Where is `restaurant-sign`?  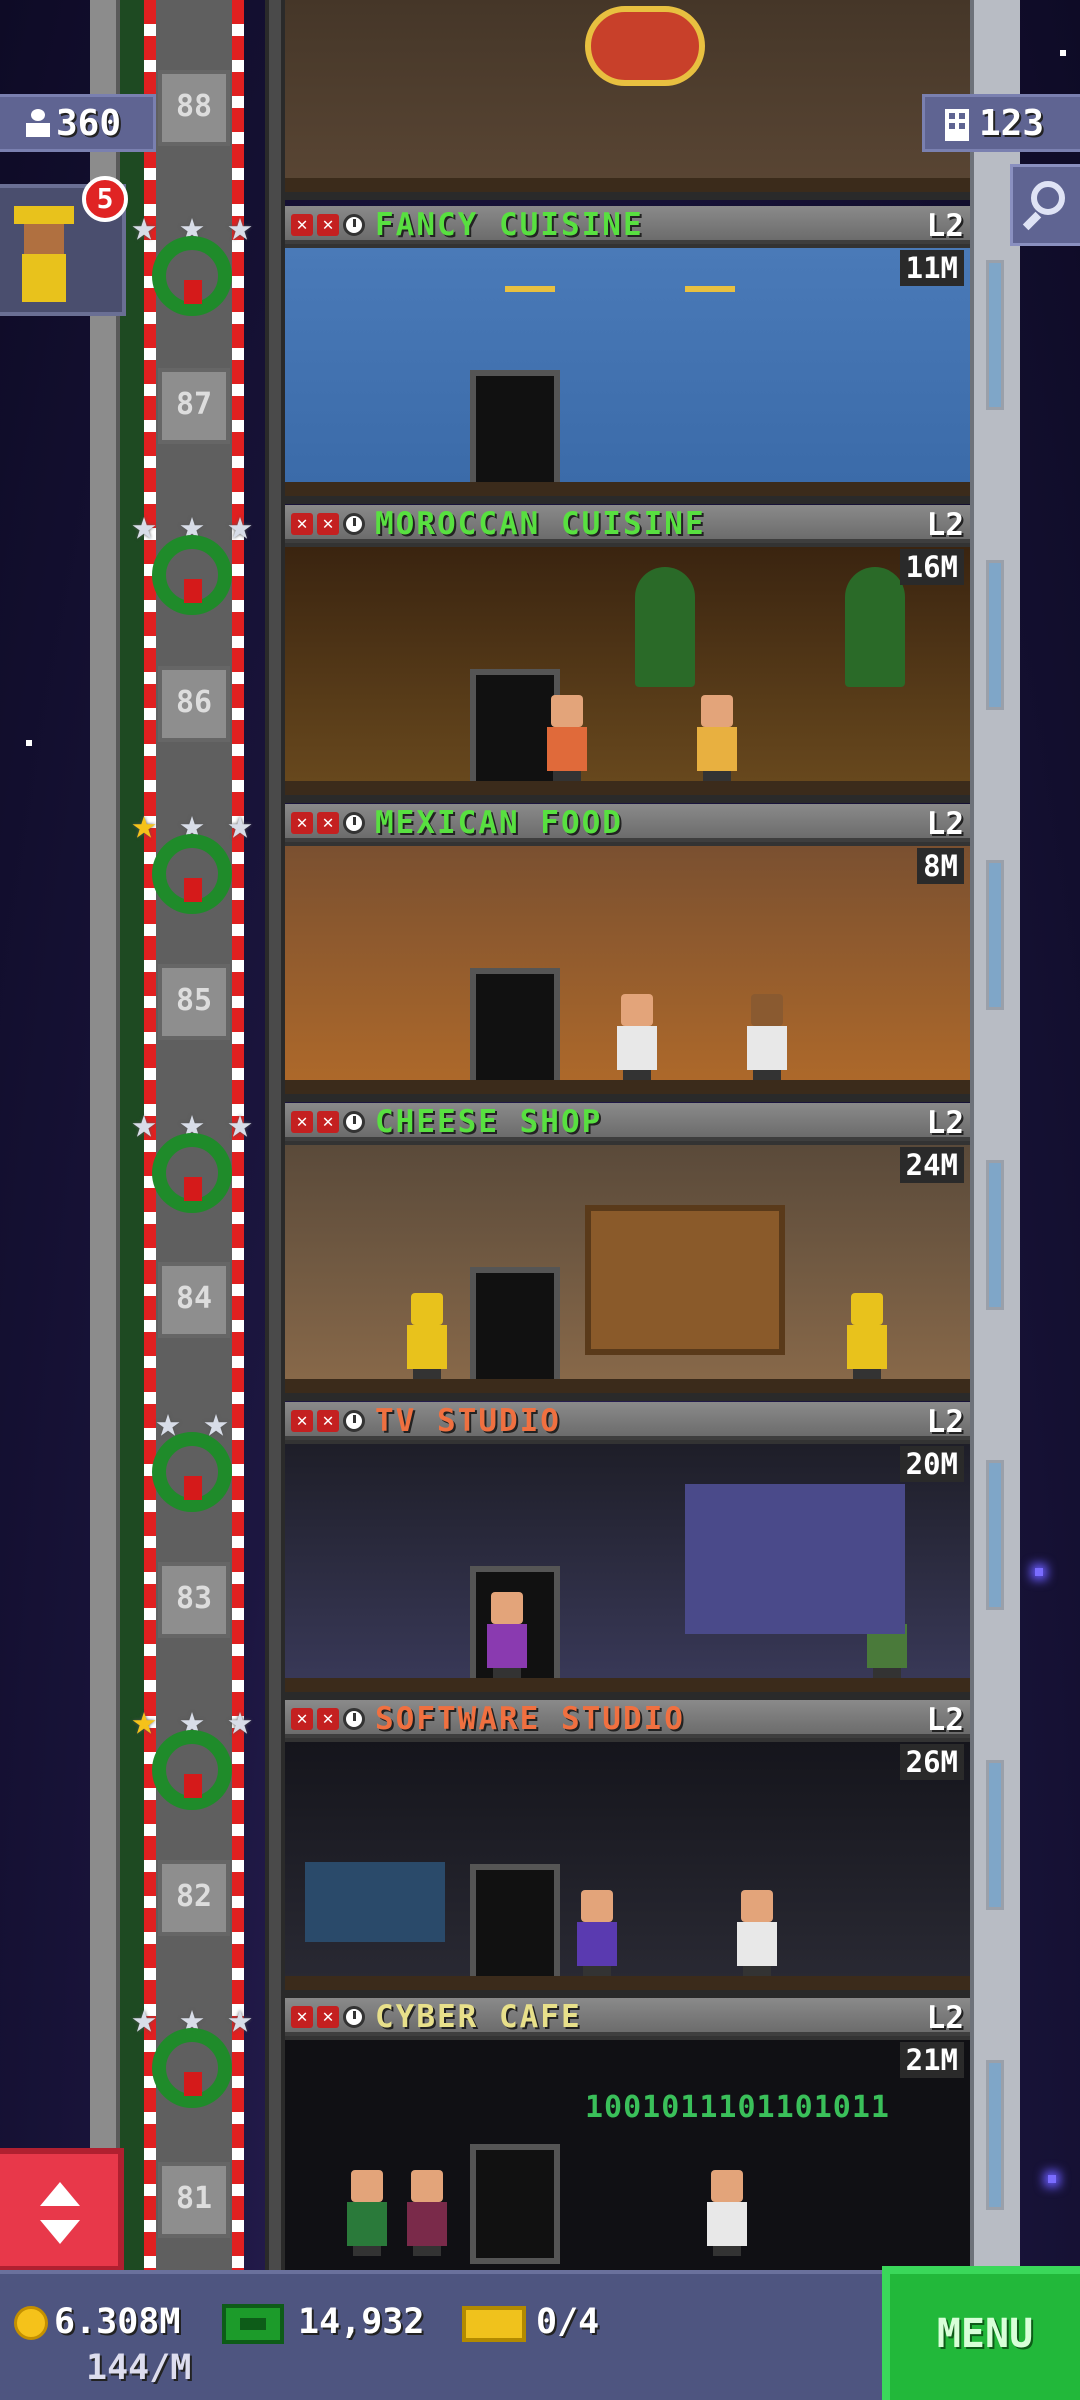
restaurant-sign is located at coordinates (645, 46).